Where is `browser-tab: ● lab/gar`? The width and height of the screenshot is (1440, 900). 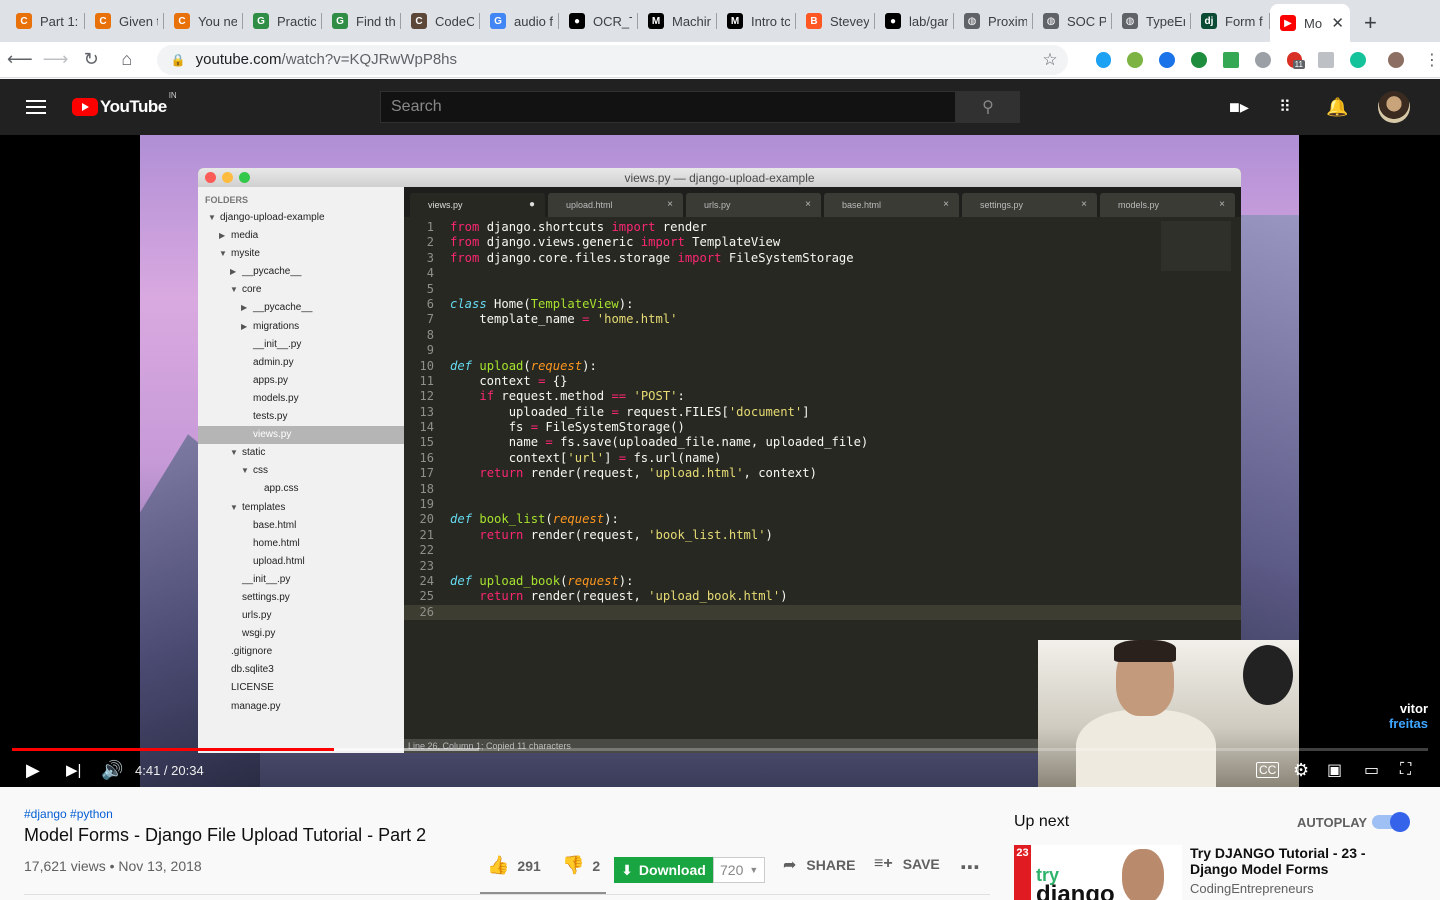 browser-tab: ● lab/gar is located at coordinates (914, 21).